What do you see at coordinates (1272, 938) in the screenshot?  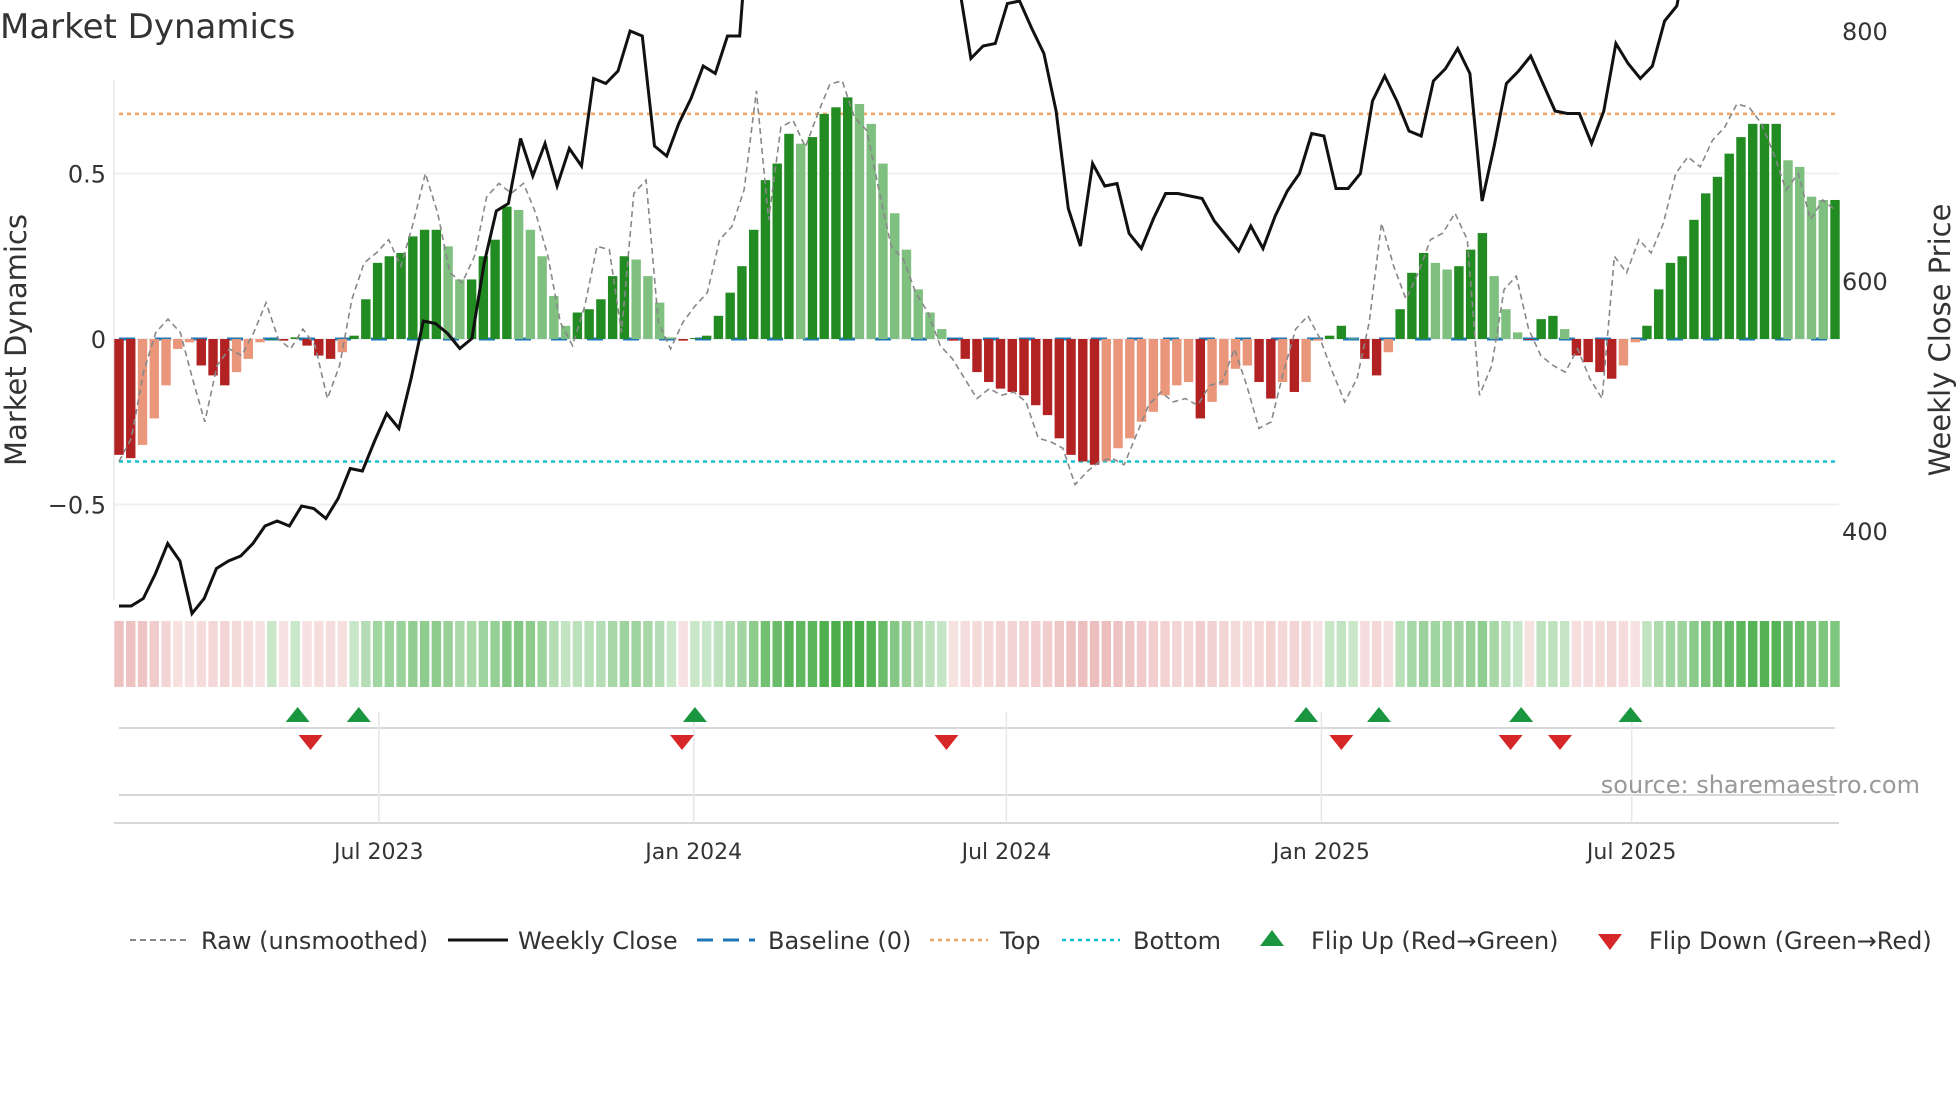 I see `legend-flip-up-icon` at bounding box center [1272, 938].